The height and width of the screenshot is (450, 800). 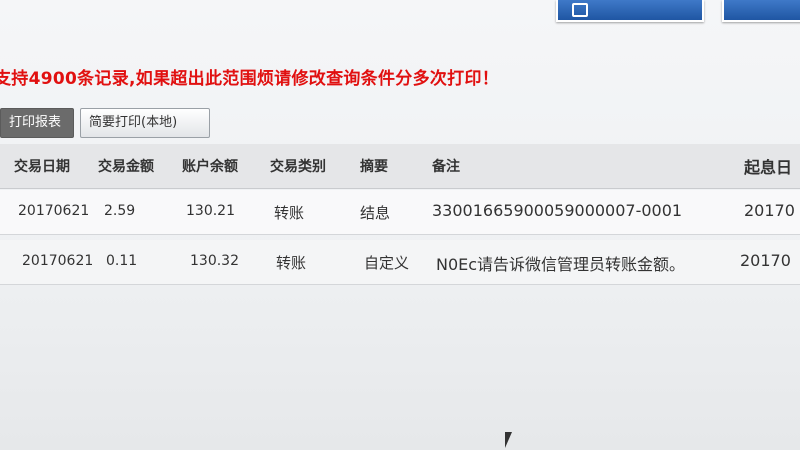 I want to click on cell-balance: 130.21, so click(x=210, y=211).